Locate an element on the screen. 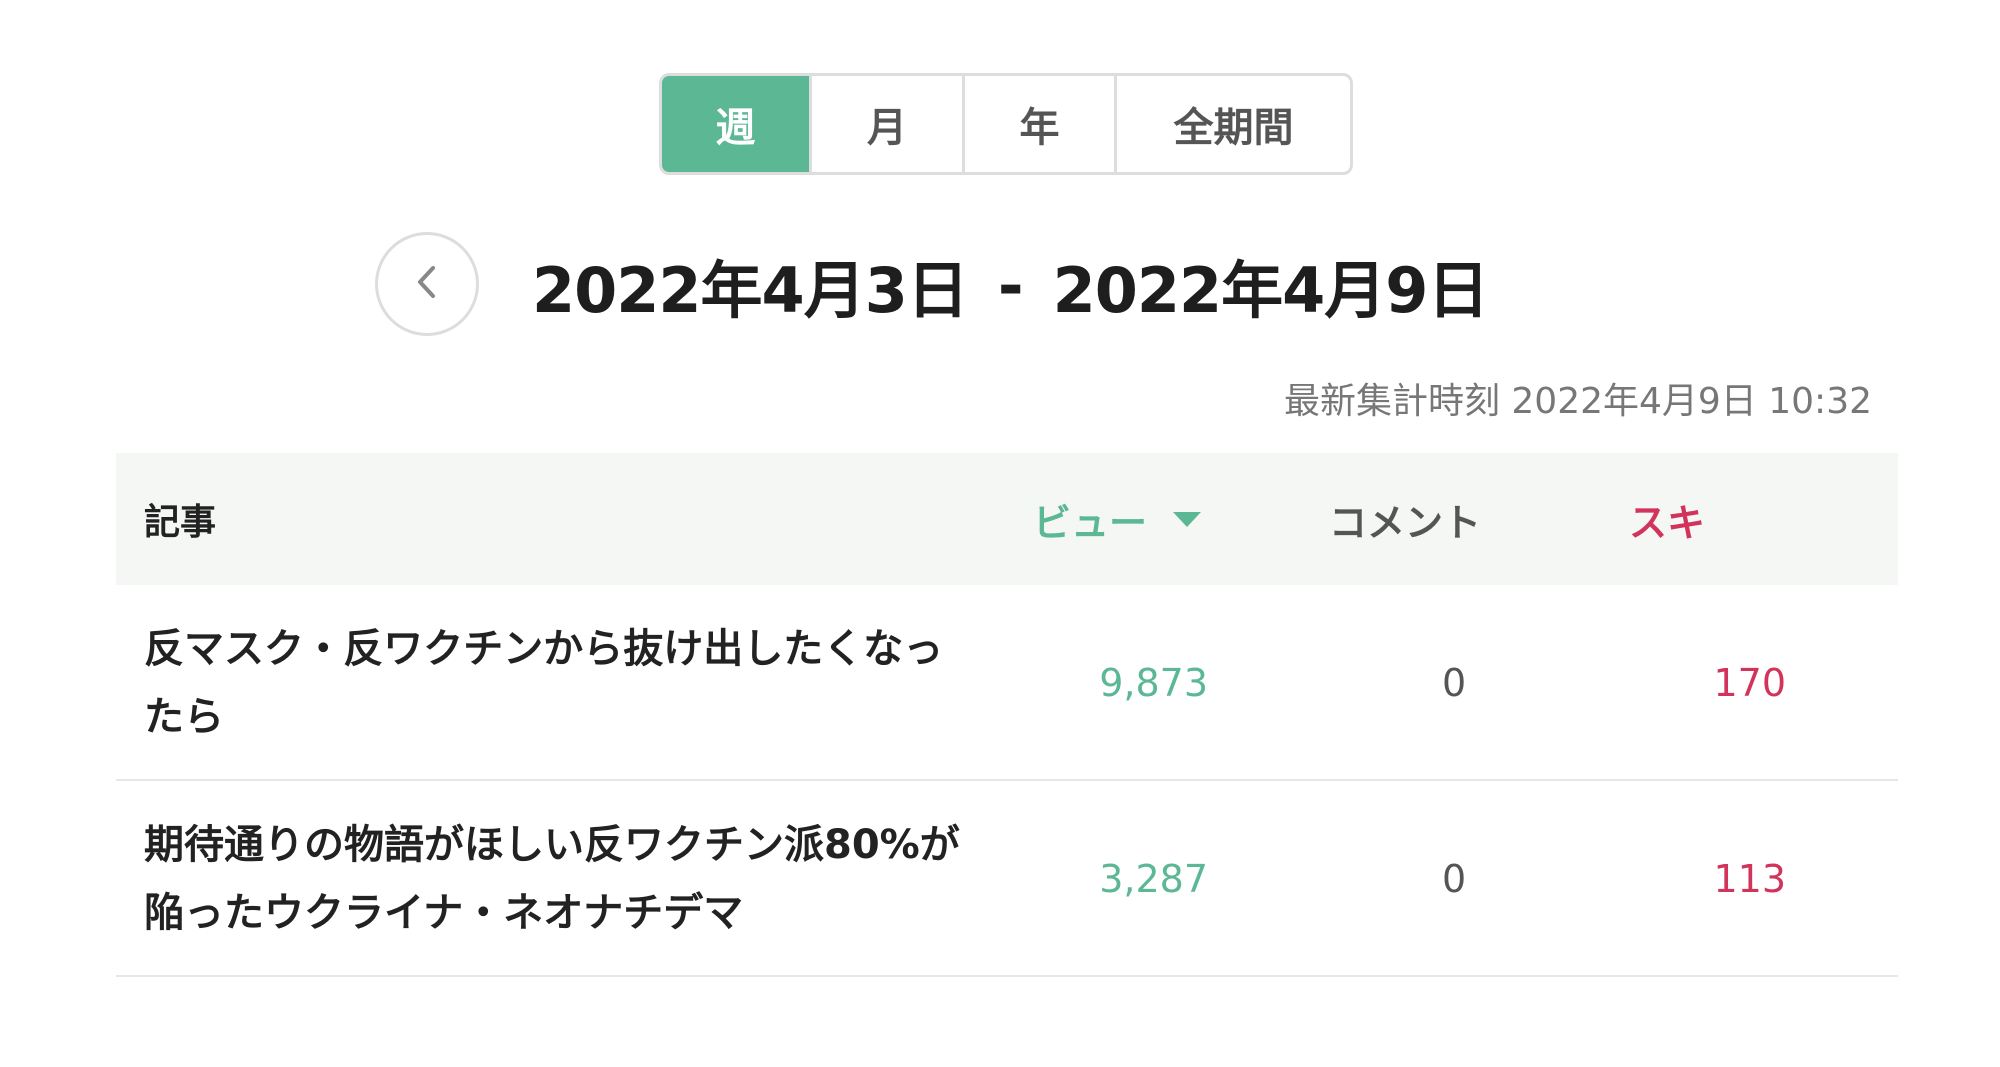  views-count: 9,873 is located at coordinates (1153, 683).